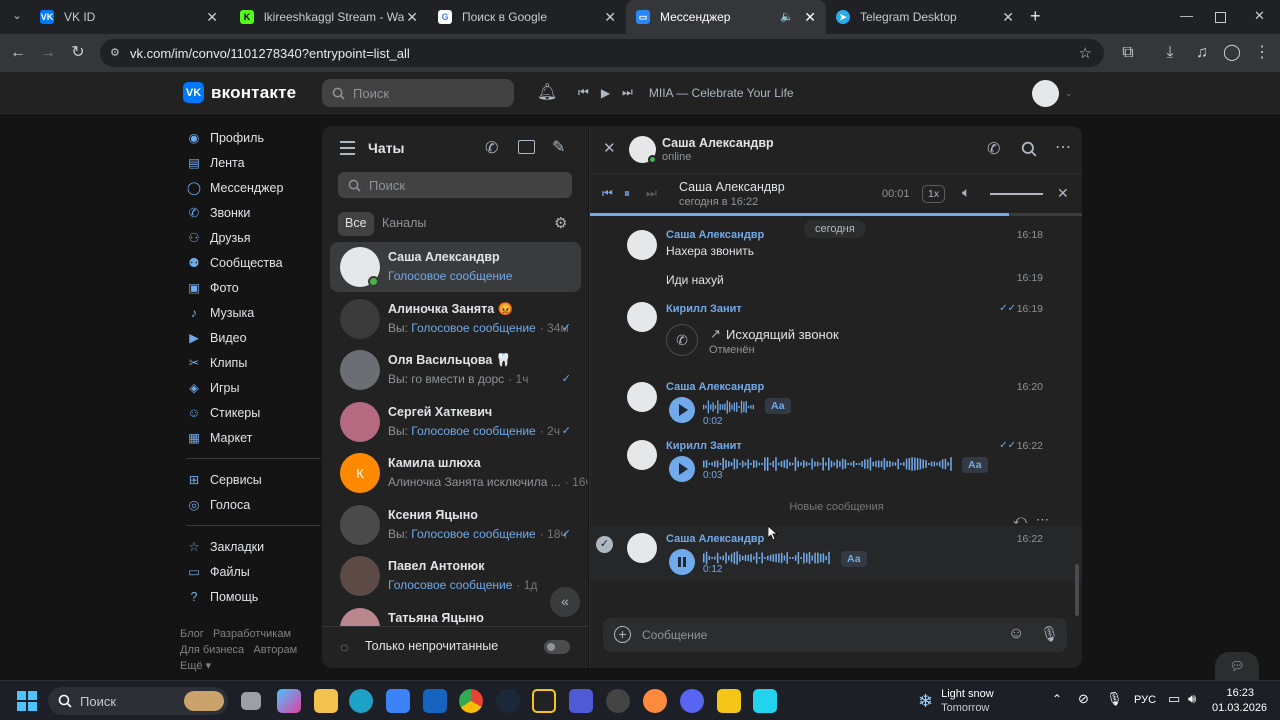 The image size is (1280, 720). I want to click on menu-icon: ⋮, so click(1262, 53).